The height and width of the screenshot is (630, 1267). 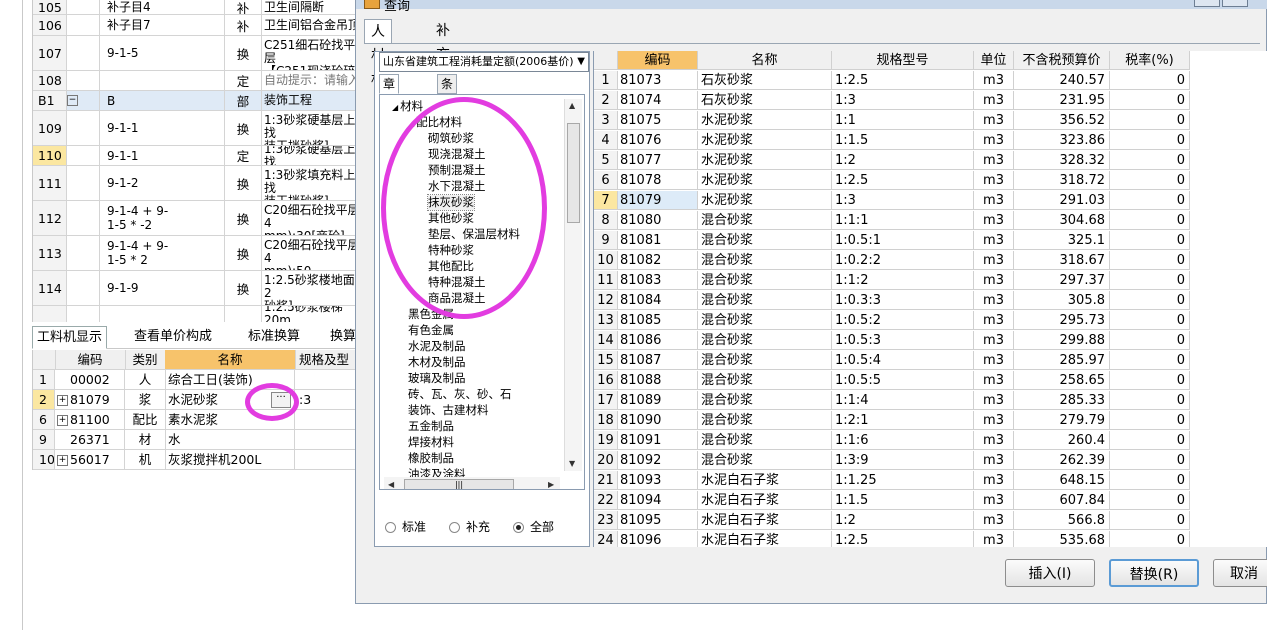 I want to click on material-row: 19 81091 混合砂浆 1:1:6 m3 260.4 0, so click(x=930, y=441).